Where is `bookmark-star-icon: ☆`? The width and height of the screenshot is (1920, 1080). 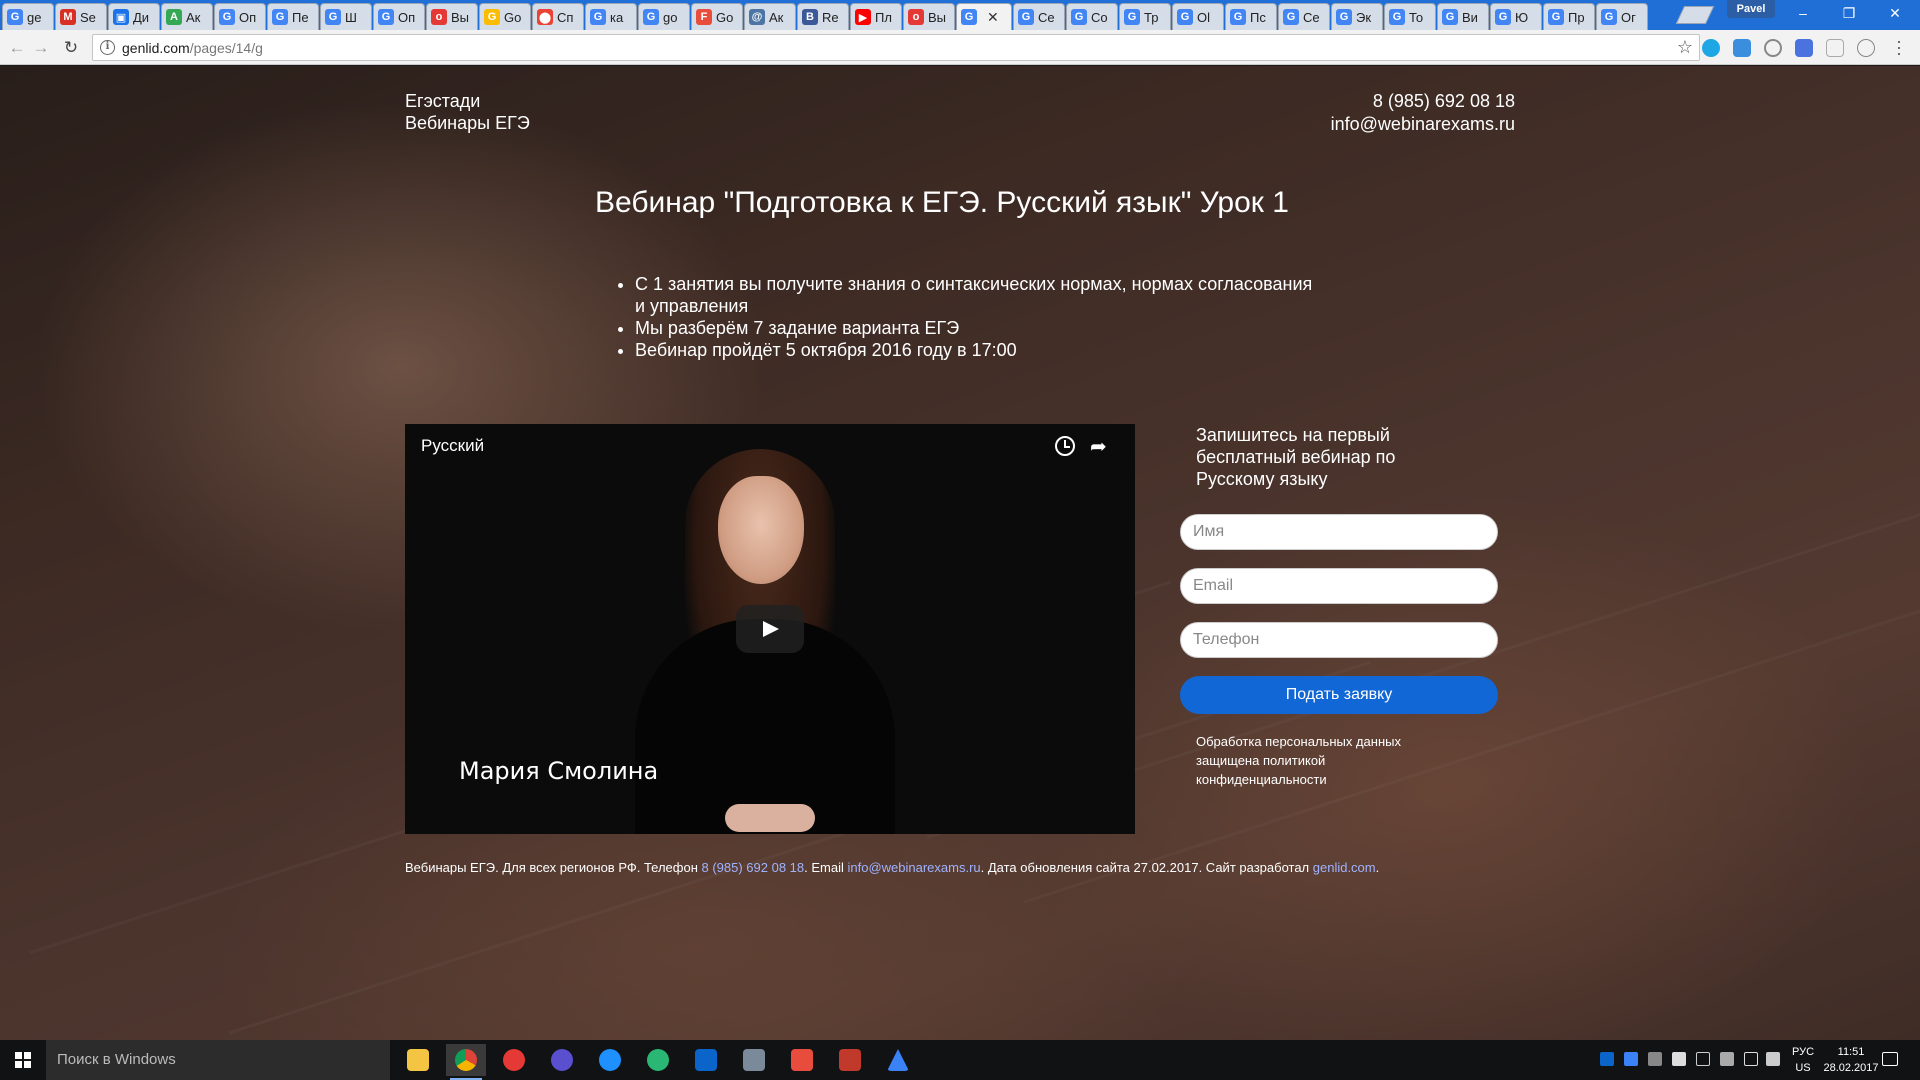
bookmark-star-icon: ☆ is located at coordinates (1685, 47).